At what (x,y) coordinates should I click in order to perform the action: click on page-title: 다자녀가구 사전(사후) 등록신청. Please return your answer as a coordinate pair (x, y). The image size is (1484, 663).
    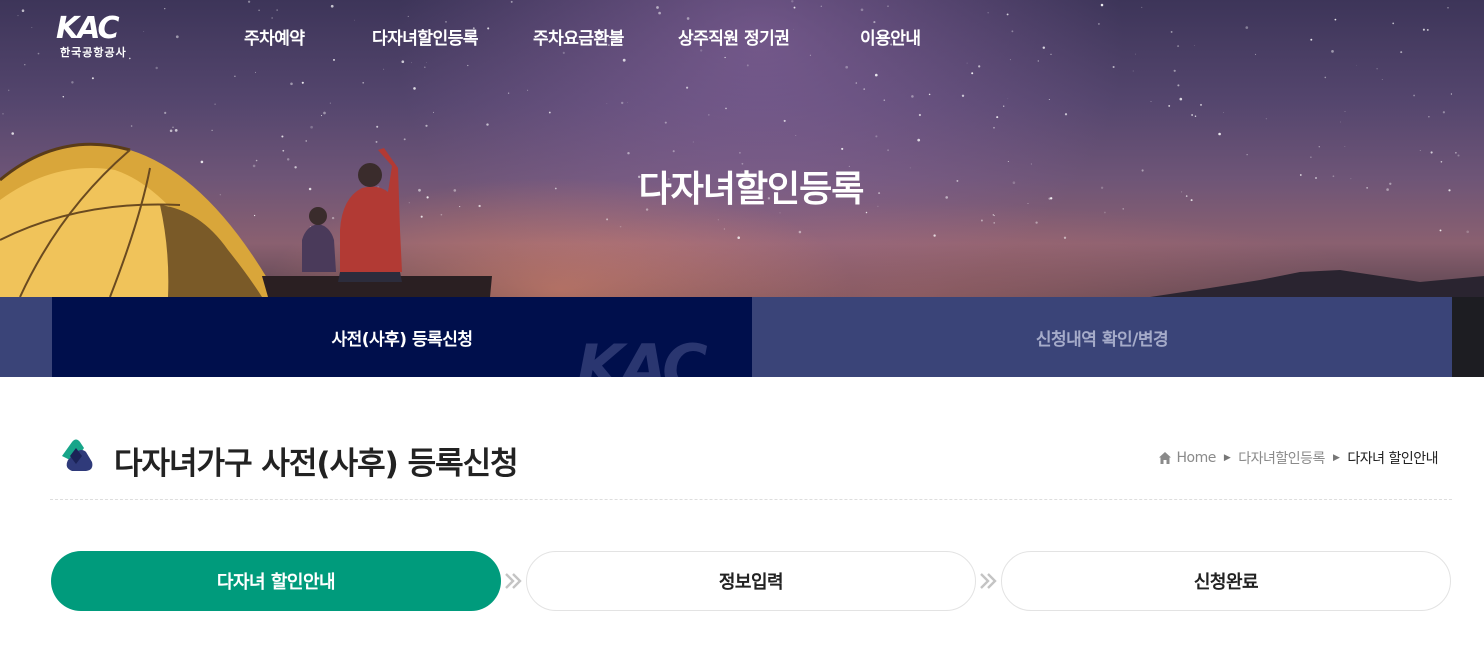
    Looking at the image, I should click on (316, 464).